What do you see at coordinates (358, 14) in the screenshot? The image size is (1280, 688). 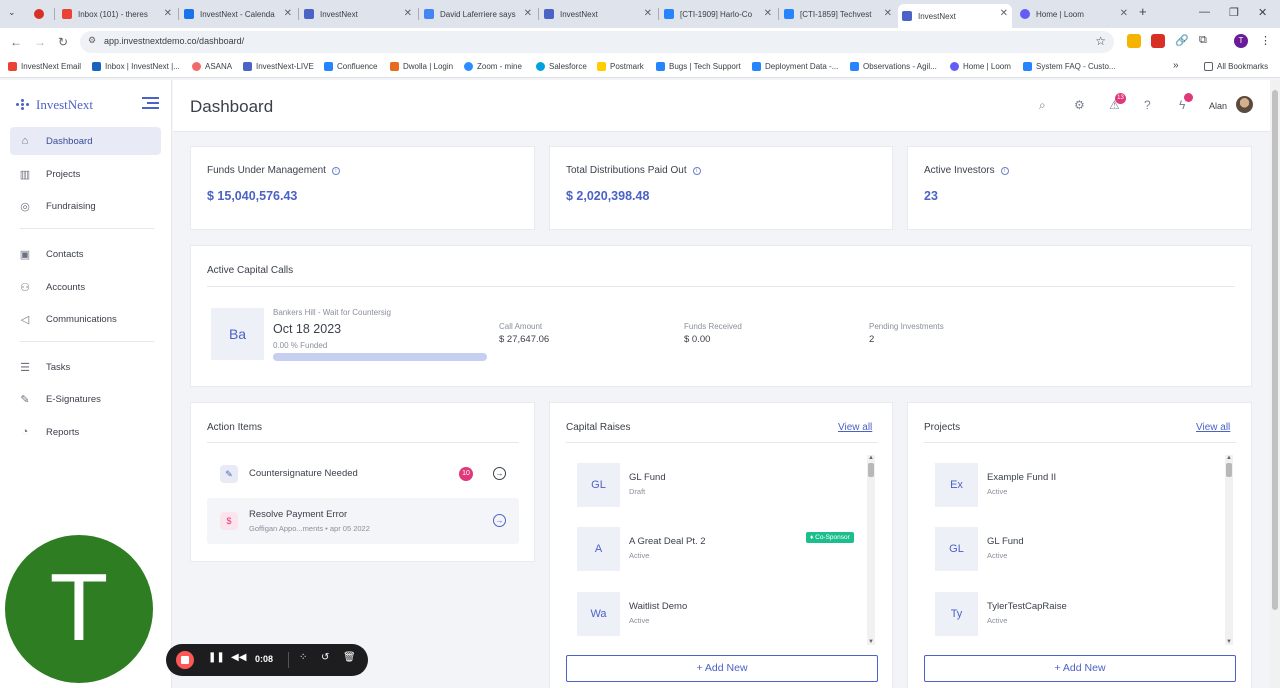 I see `tab-investnext-1: InvestNext ✕` at bounding box center [358, 14].